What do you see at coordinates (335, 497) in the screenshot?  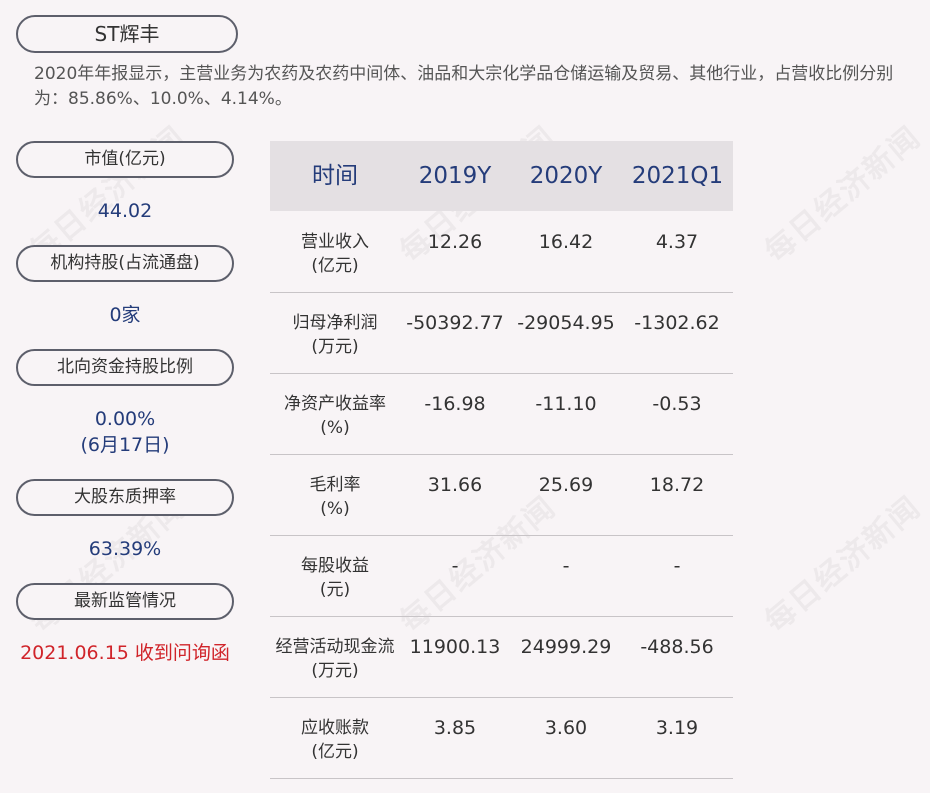 I see `row-label: 毛利率 (%)` at bounding box center [335, 497].